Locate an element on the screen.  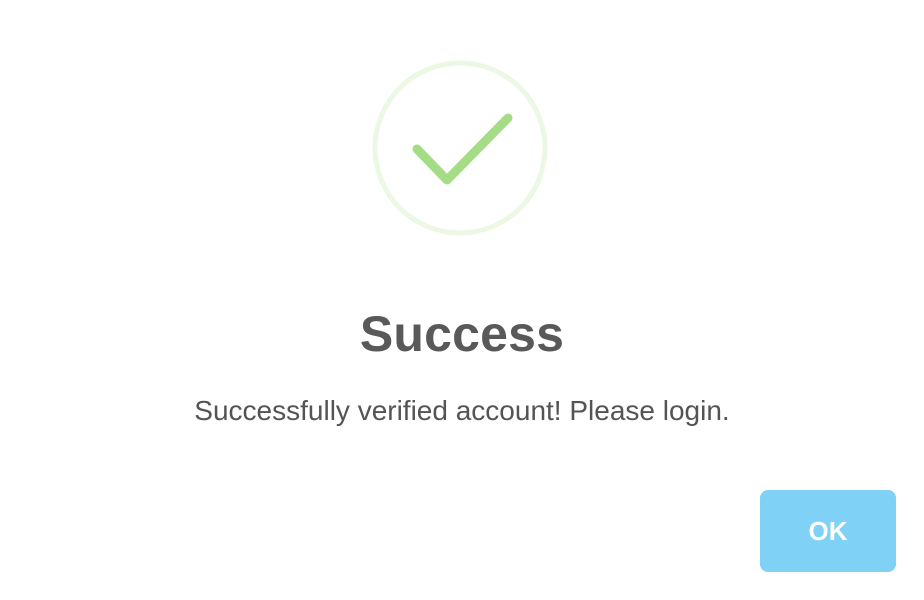
checkmark is located at coordinates (462, 149).